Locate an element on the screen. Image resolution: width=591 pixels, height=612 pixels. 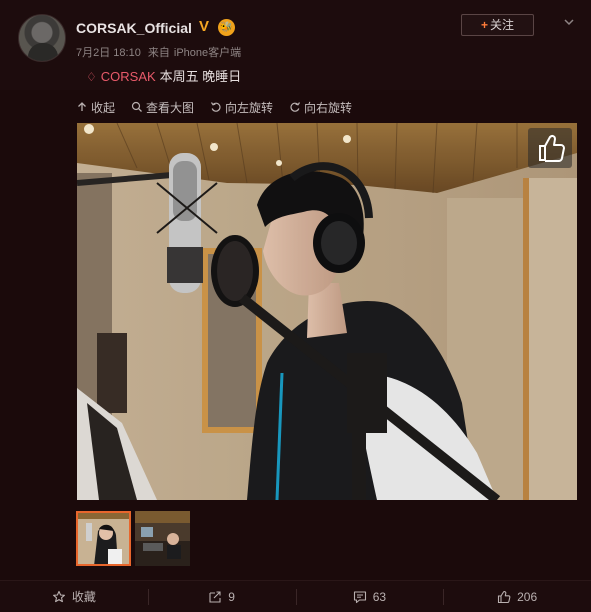
favorite-label: 收藏 is located at coordinates (83, 597).